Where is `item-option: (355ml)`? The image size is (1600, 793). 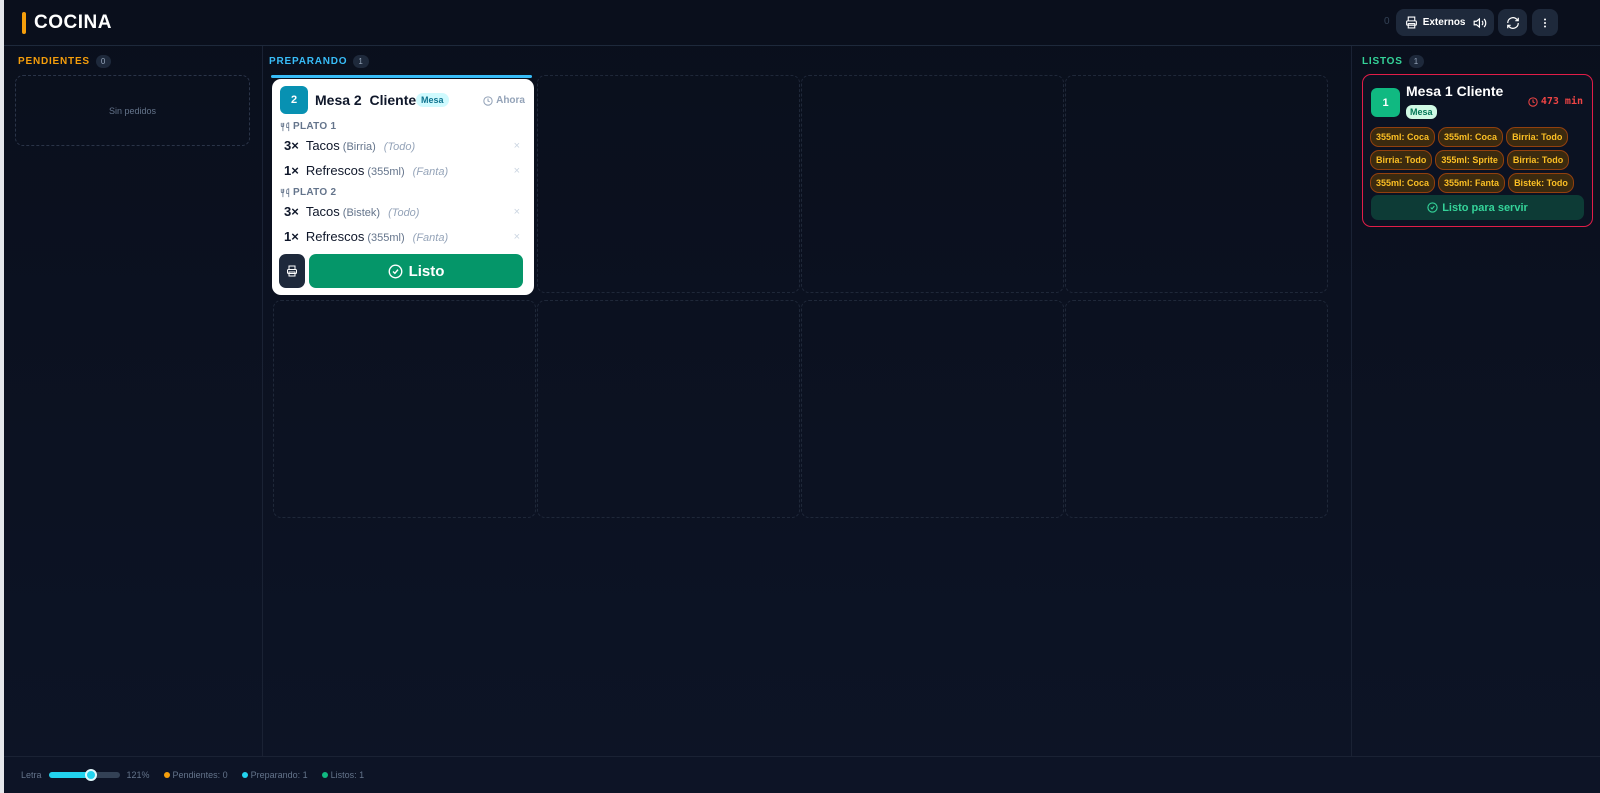 item-option: (355ml) is located at coordinates (386, 172).